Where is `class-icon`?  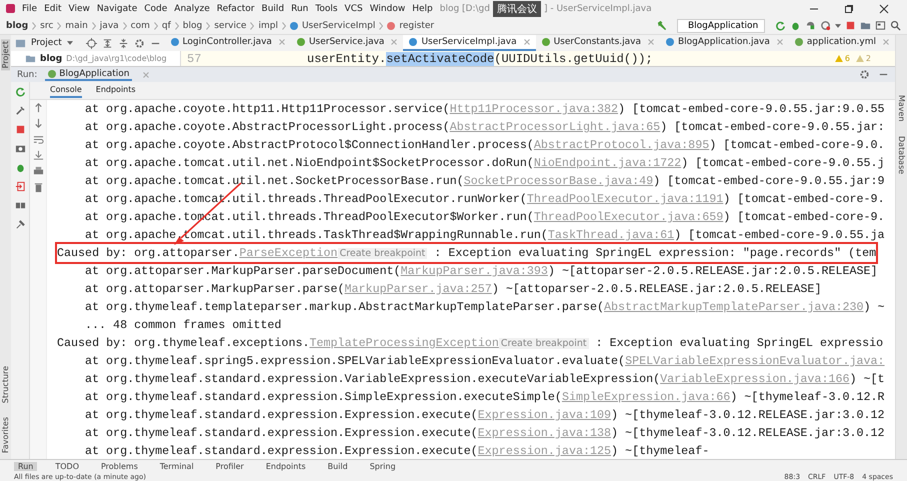 class-icon is located at coordinates (294, 26).